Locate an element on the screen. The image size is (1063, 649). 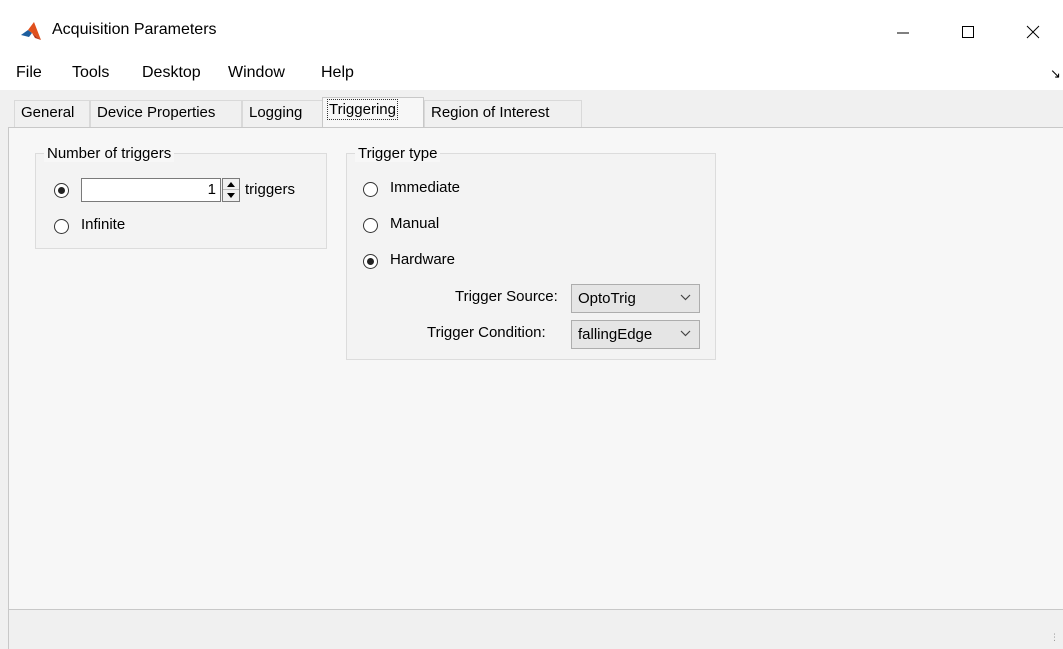
menu-window: Window is located at coordinates (256, 75).